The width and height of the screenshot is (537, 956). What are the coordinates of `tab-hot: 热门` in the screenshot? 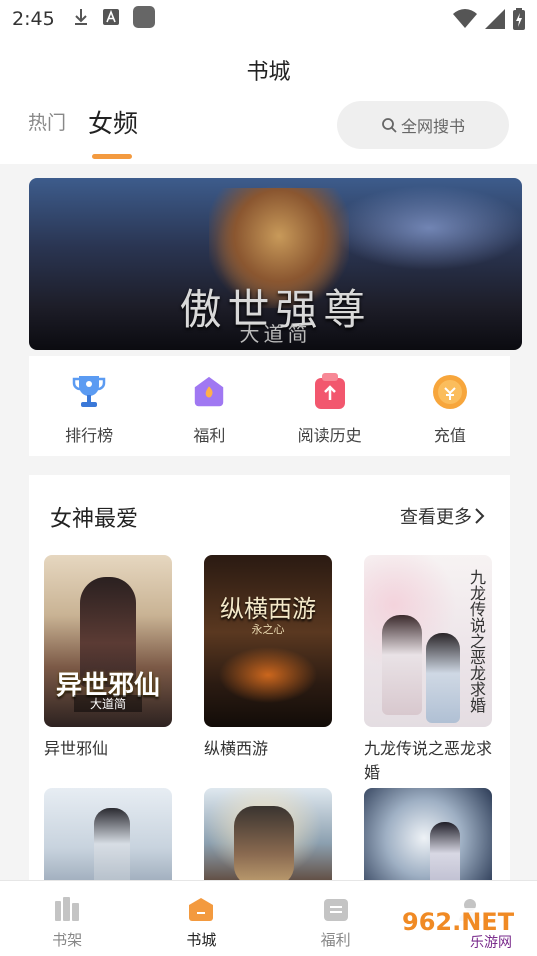 It's located at (47, 121).